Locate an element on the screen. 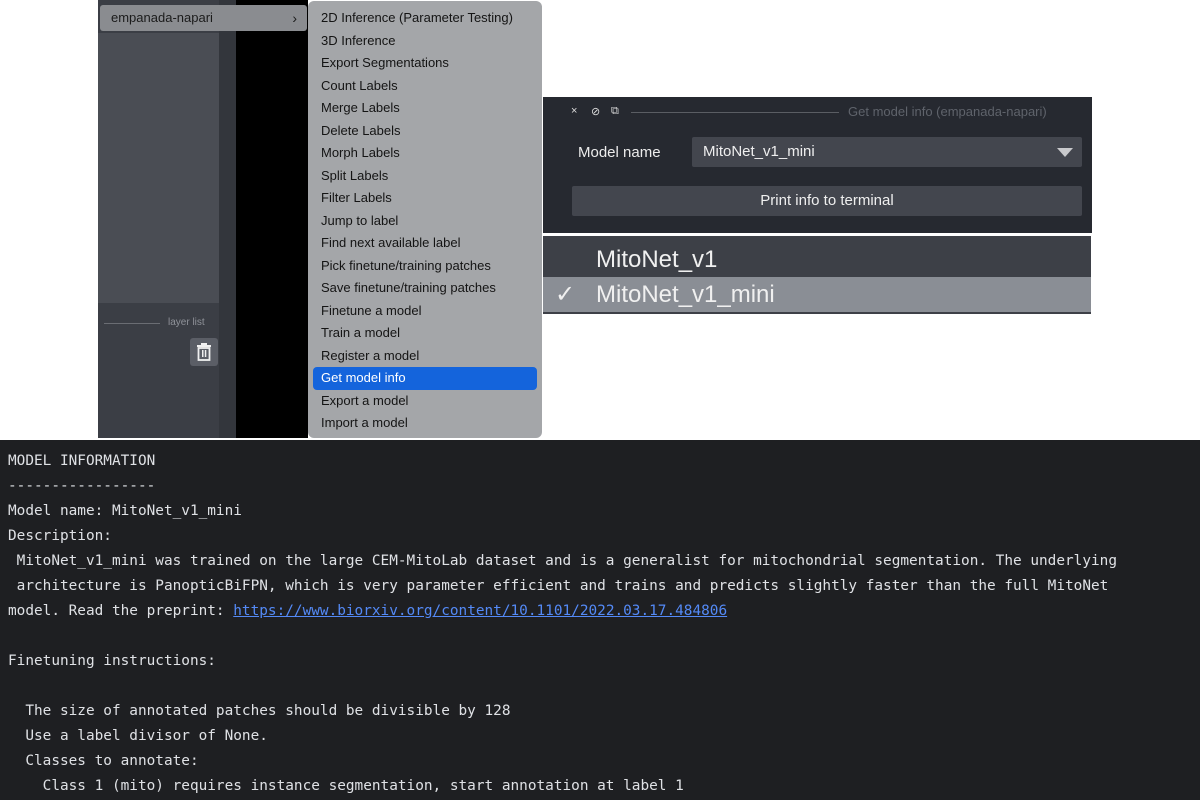 This screenshot has width=1200, height=800. model-name-label: Model name is located at coordinates (619, 152).